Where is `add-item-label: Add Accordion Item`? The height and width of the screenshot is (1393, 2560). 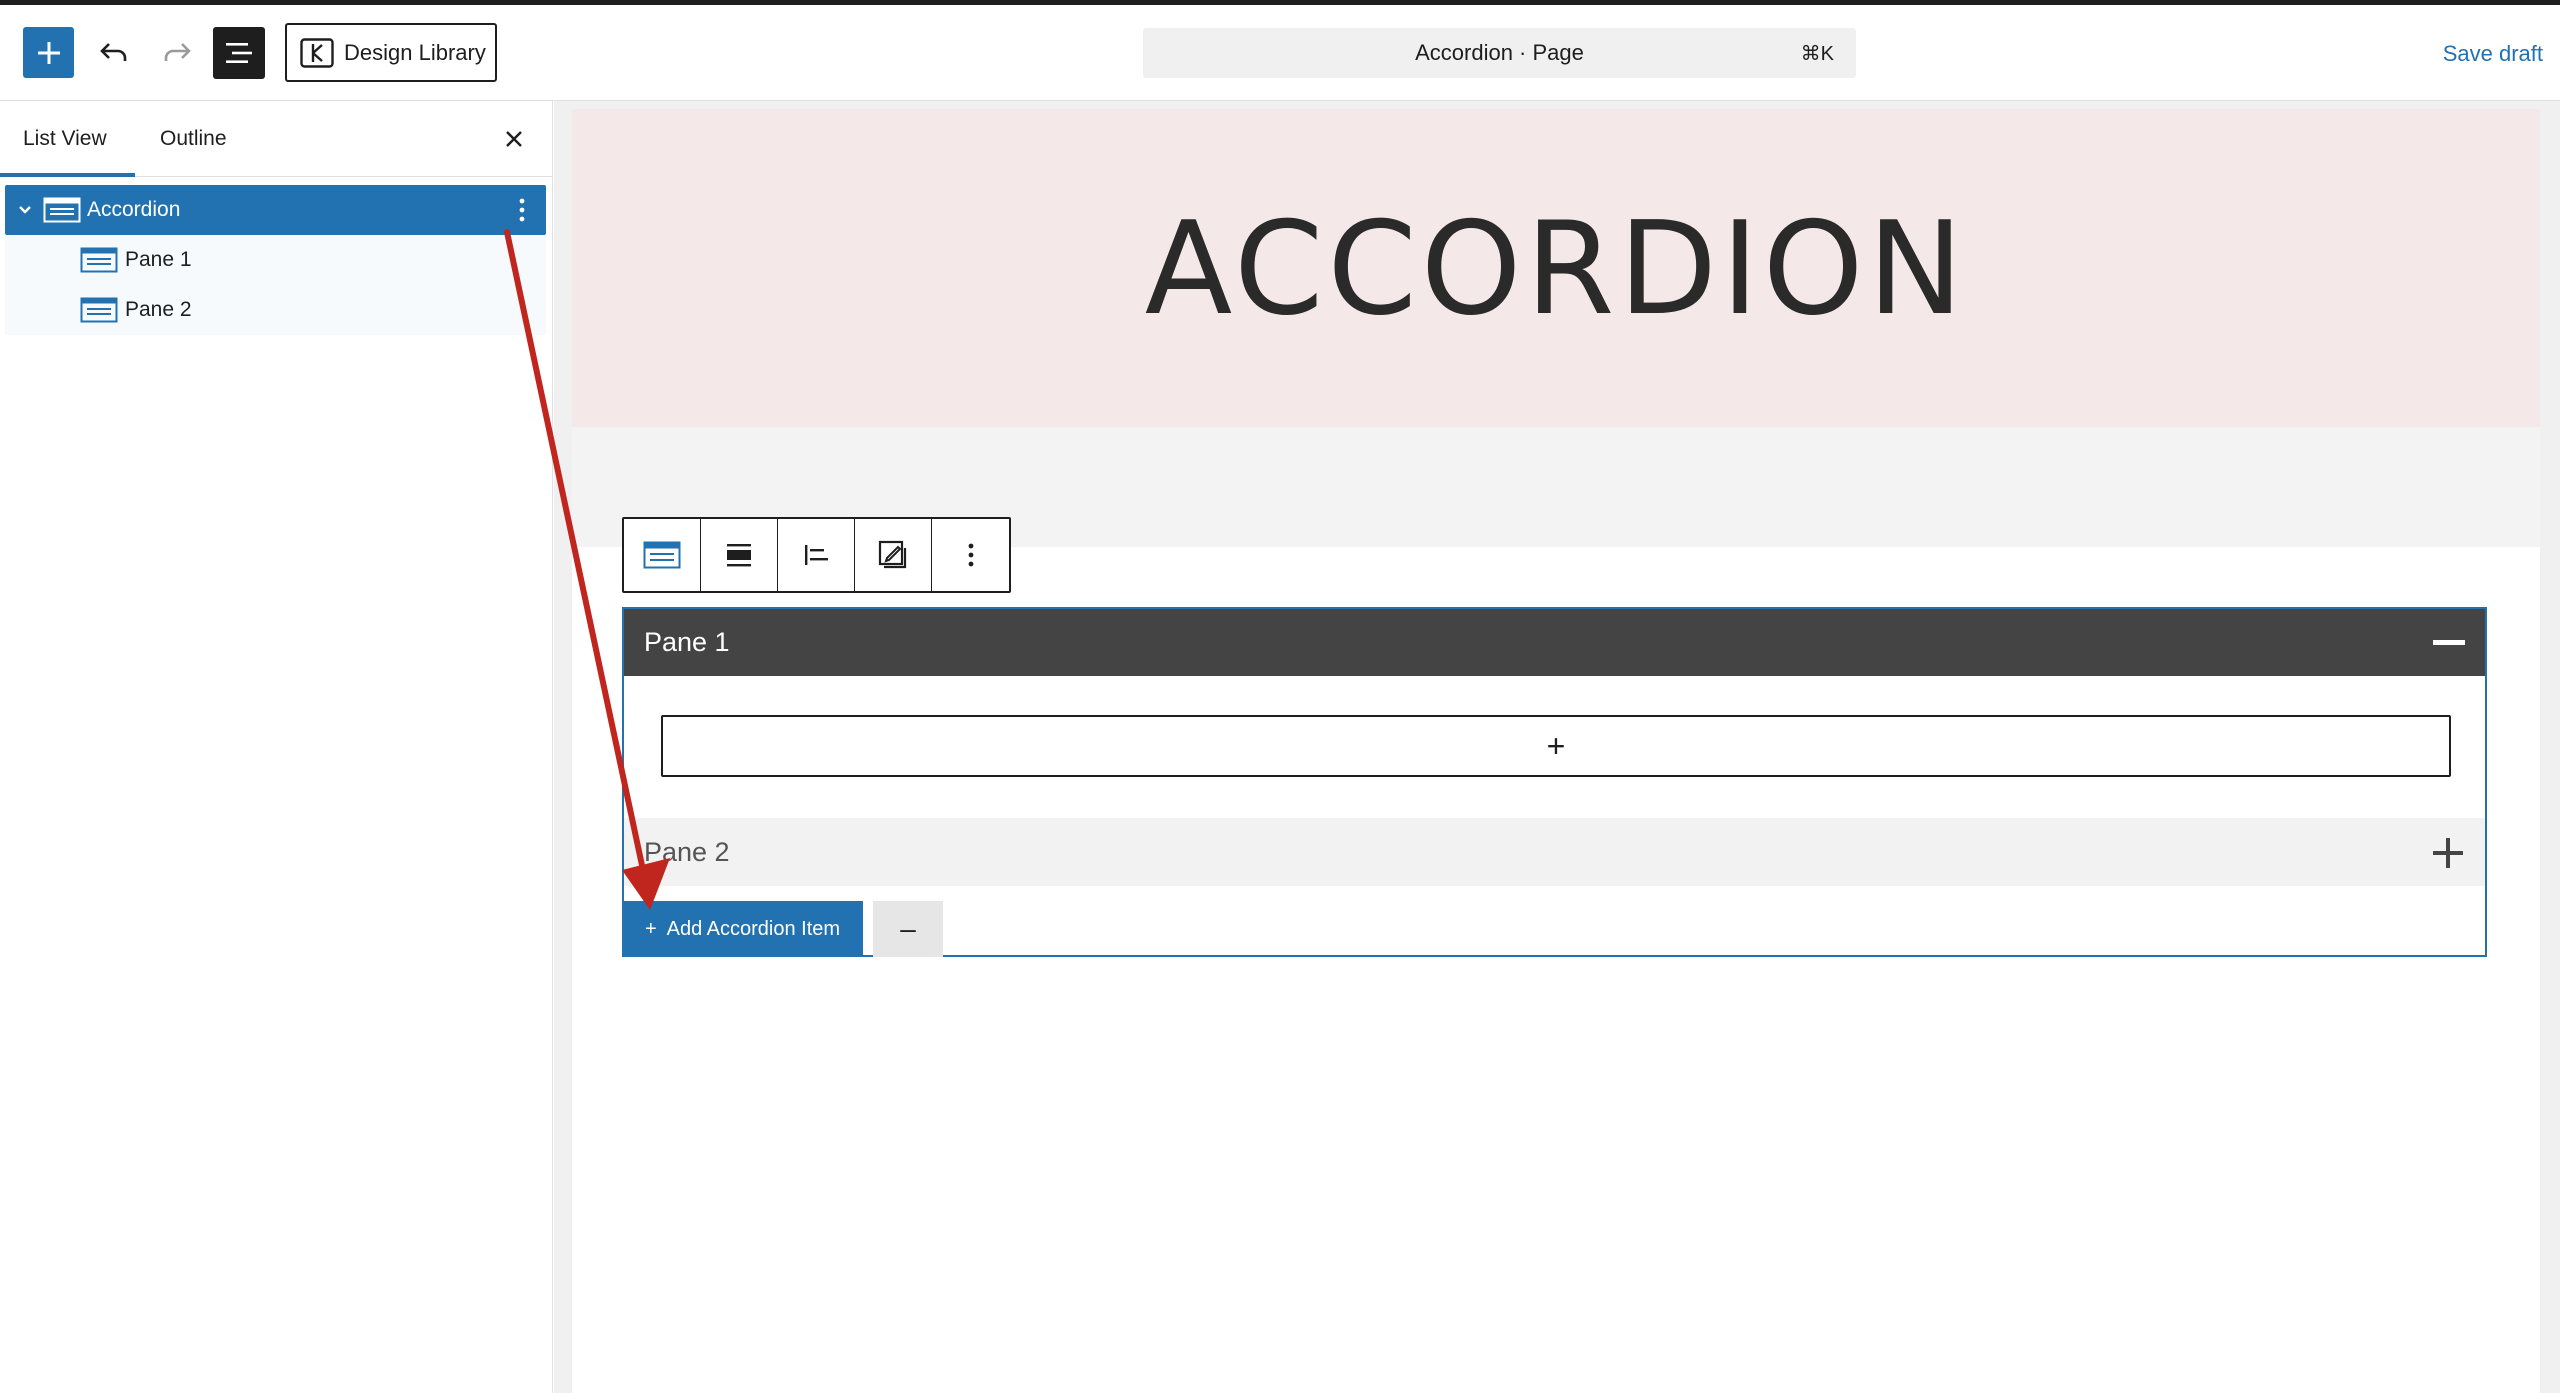 add-item-label: Add Accordion Item is located at coordinates (753, 928).